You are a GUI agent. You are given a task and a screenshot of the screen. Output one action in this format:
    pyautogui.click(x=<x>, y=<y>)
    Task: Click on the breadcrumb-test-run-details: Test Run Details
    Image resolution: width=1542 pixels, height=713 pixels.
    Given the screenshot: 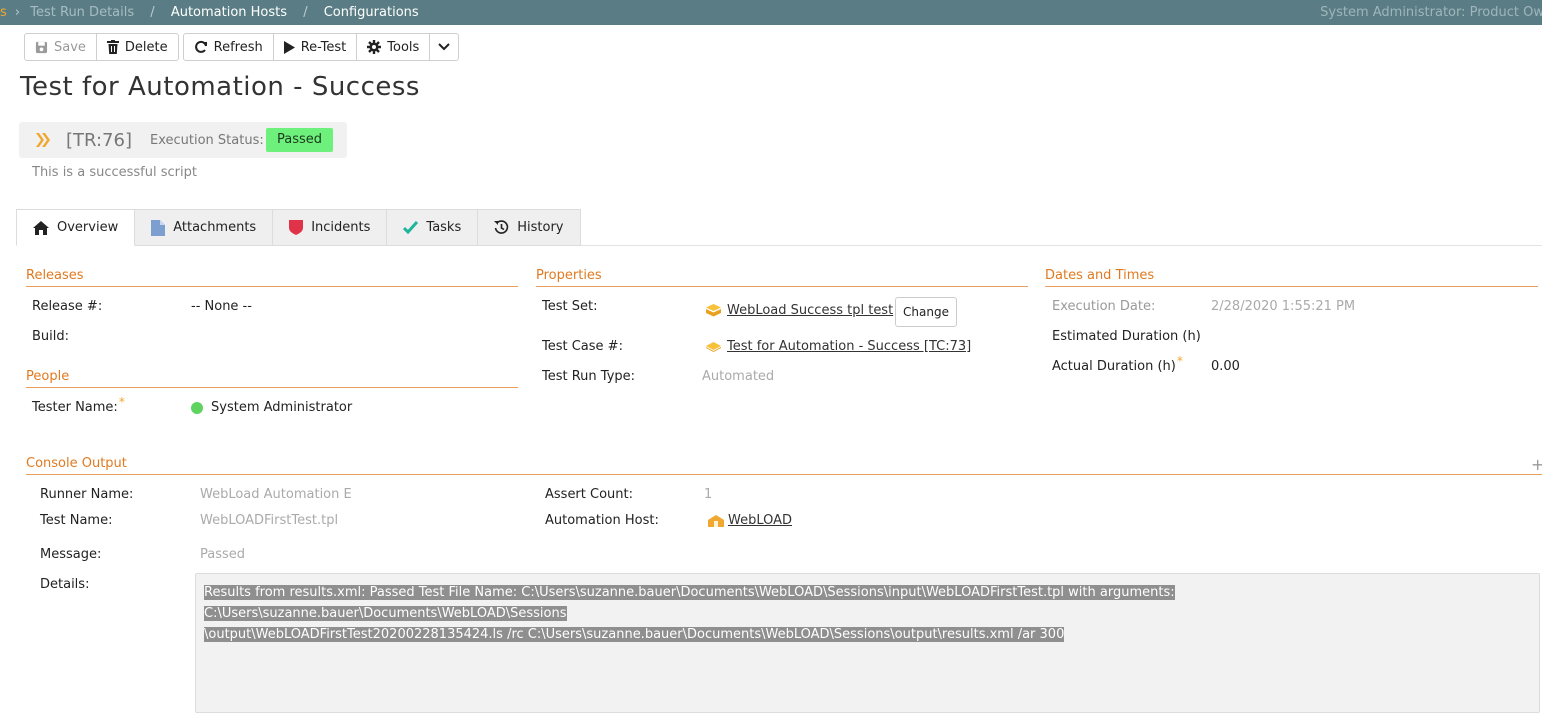 What is the action you would take?
    pyautogui.click(x=82, y=12)
    